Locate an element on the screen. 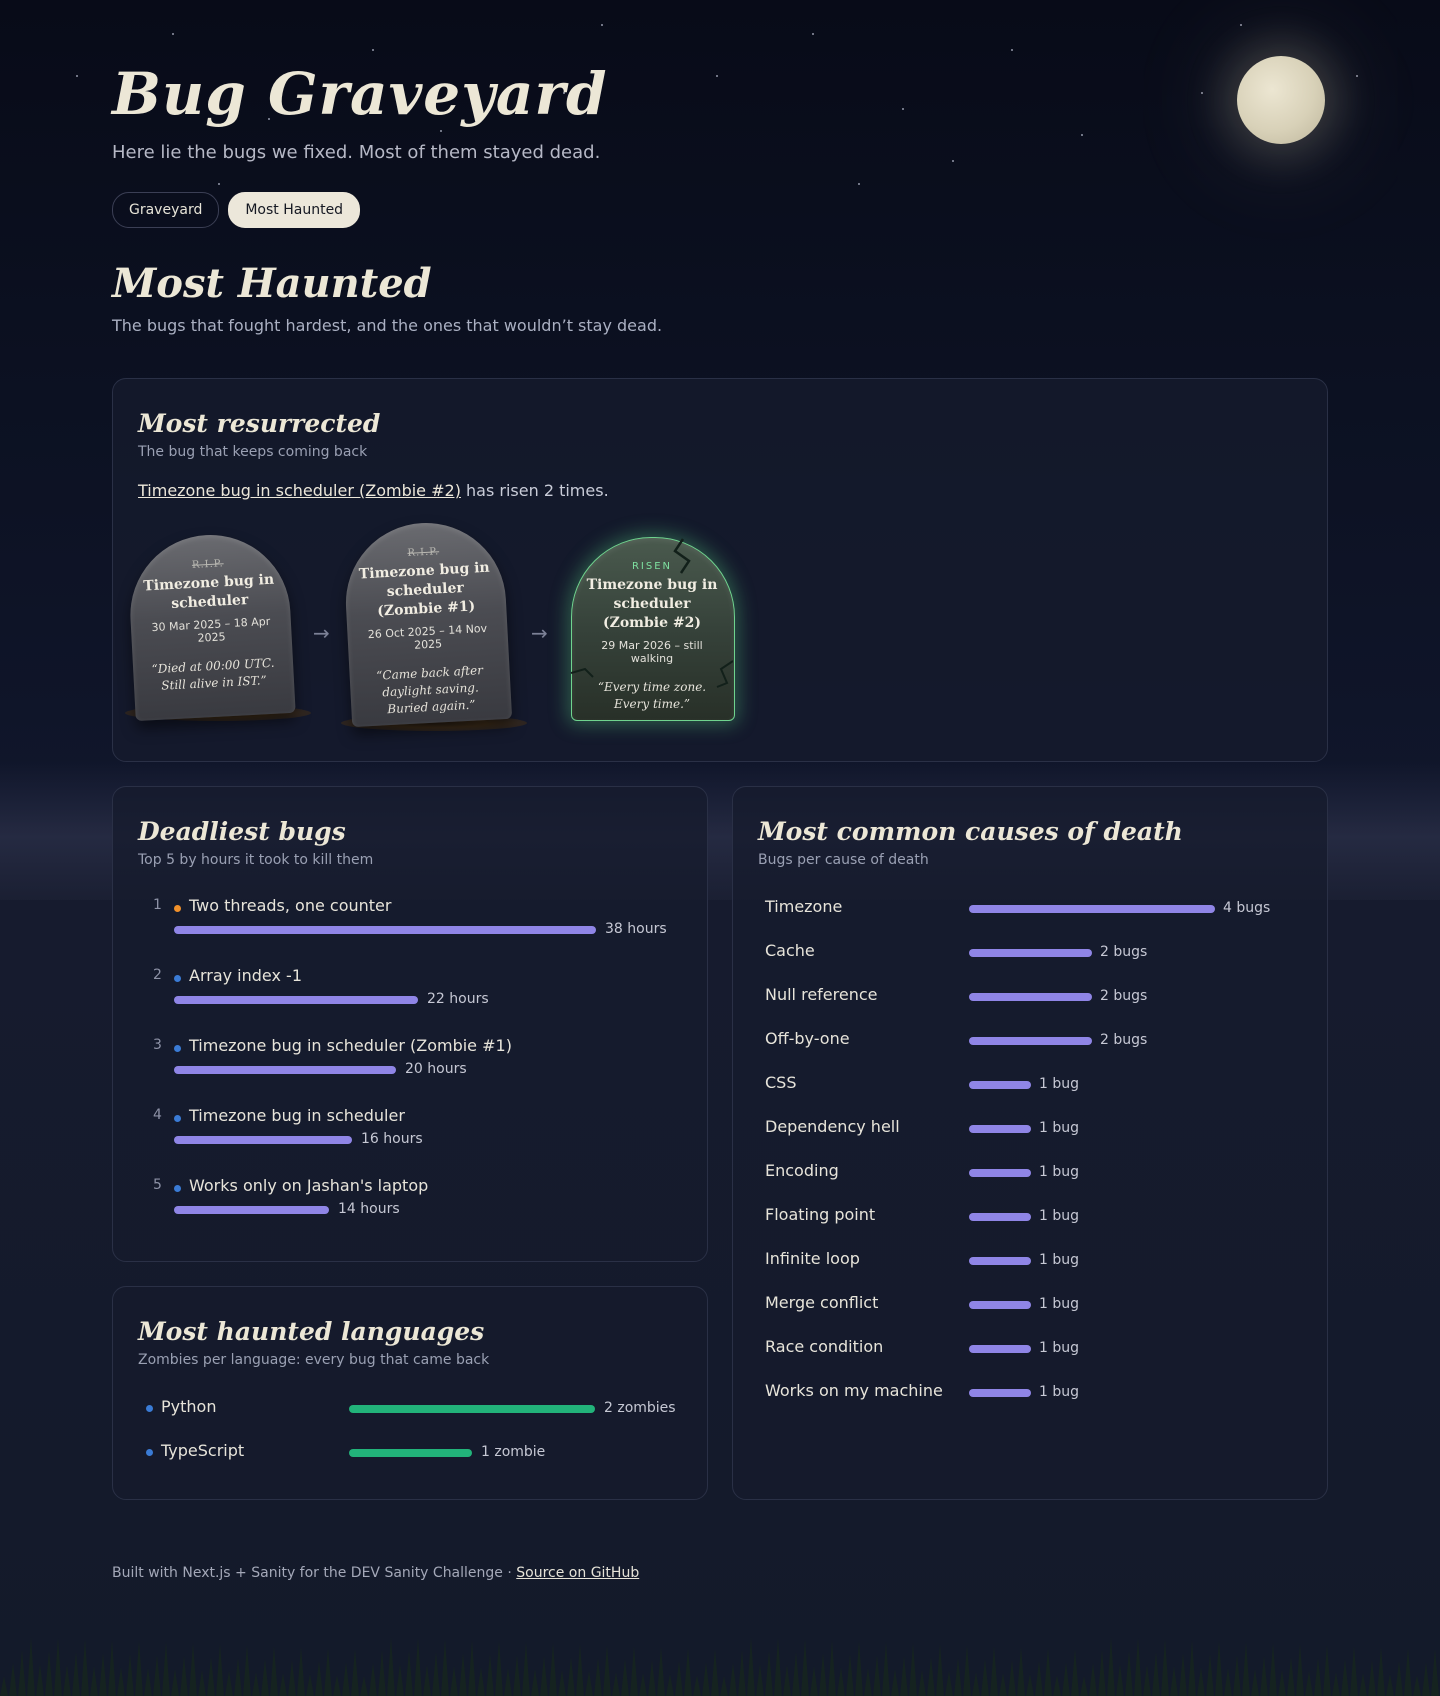 This screenshot has width=1440, height=1696. cause-row: Timezone 4 bugs is located at coordinates (1031, 909).